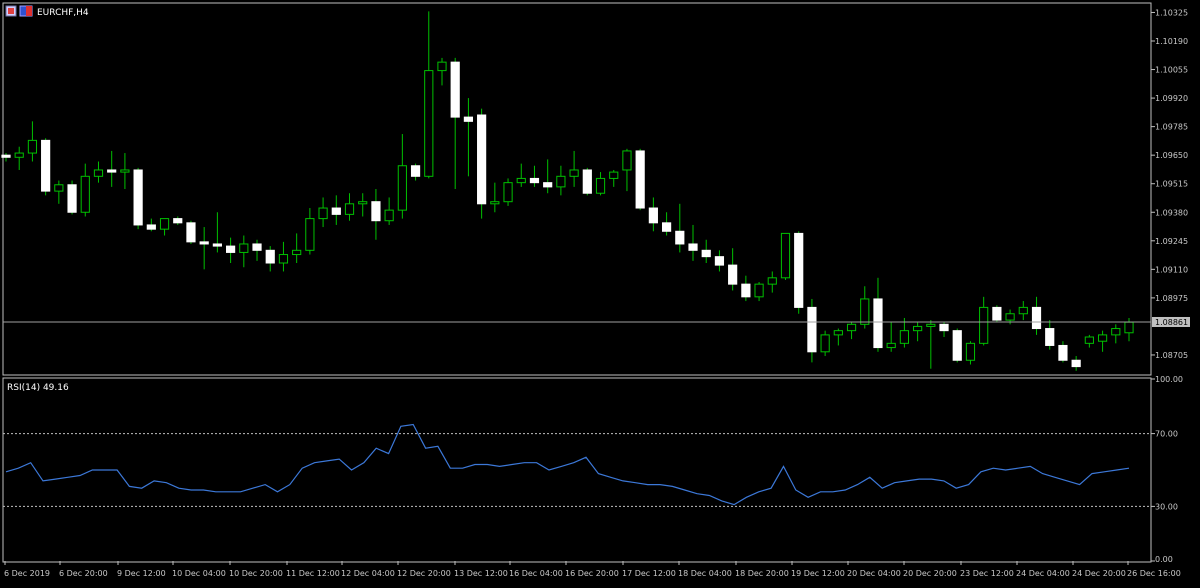 The height and width of the screenshot is (588, 1200). What do you see at coordinates (83, 573) in the screenshot?
I see `time-tick-label: 6 Dec 20:00` at bounding box center [83, 573].